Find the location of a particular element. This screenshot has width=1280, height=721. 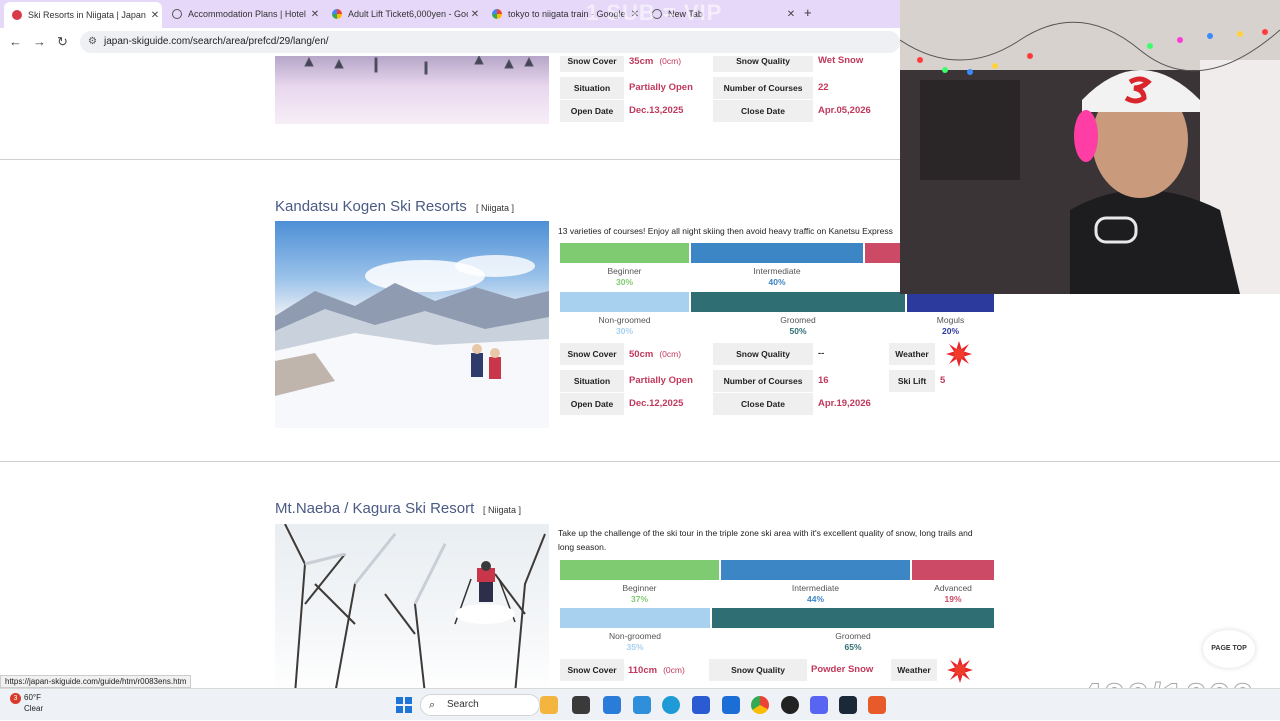

snow-quality-value: Powder Snow is located at coordinates (842, 669).